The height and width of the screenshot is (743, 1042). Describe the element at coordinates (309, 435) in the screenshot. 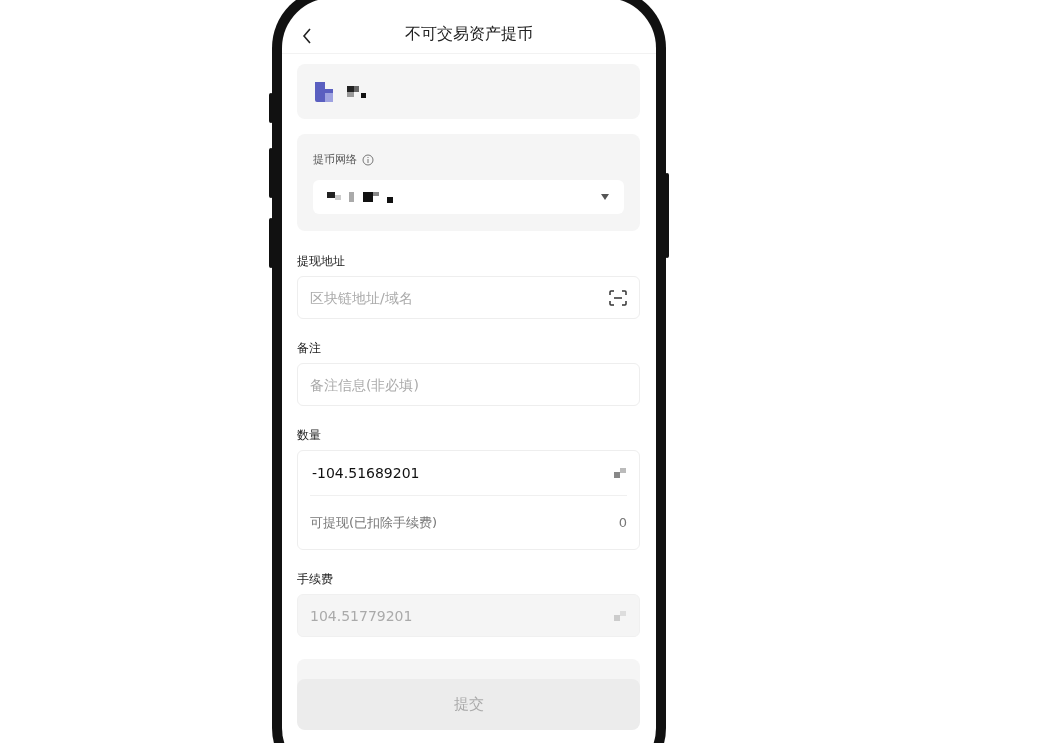

I see `amount-label: 数量` at that location.